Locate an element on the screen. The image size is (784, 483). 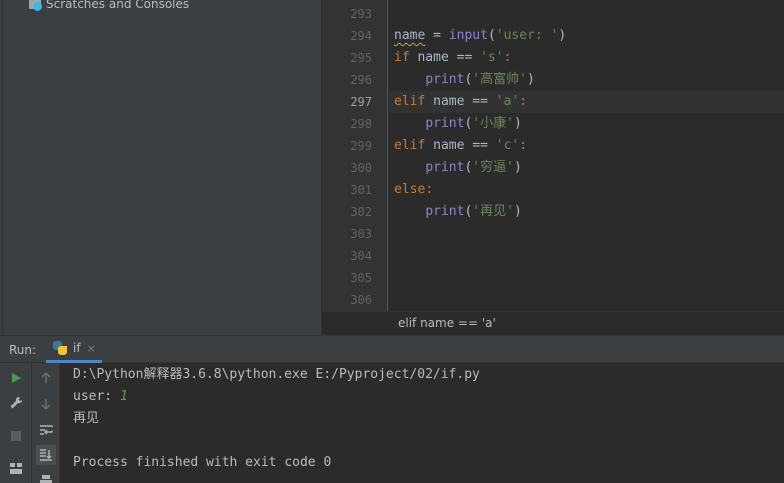
soft-wrap-icon is located at coordinates (46, 430).